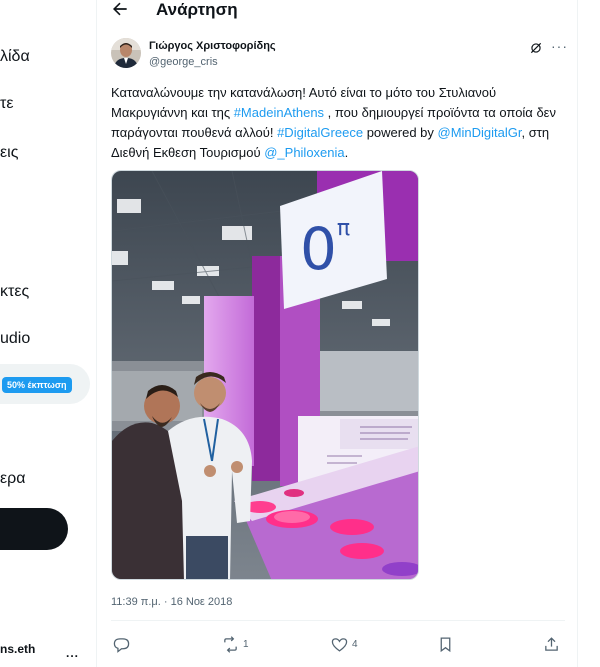 The image size is (600, 667). I want to click on mention-philoxenia: @_Philoxenia, so click(304, 152).